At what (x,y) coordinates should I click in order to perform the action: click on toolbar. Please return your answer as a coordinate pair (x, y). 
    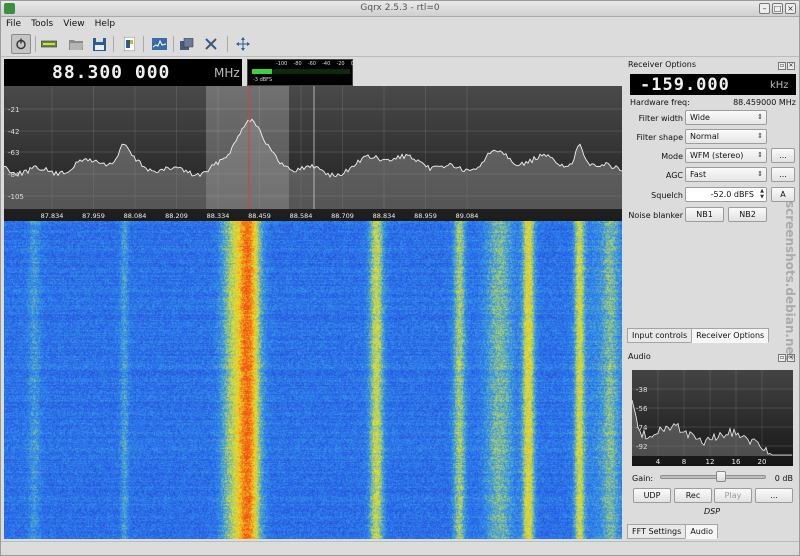
    Looking at the image, I should click on (400, 44).